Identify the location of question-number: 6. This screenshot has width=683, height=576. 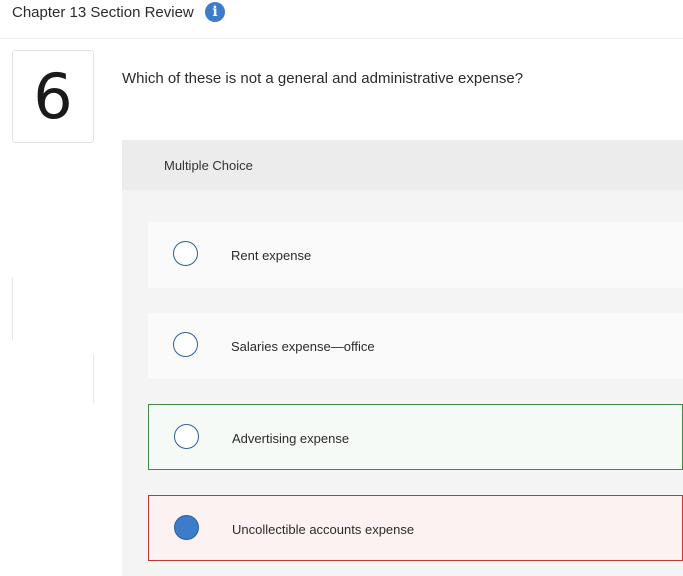
(53, 96).